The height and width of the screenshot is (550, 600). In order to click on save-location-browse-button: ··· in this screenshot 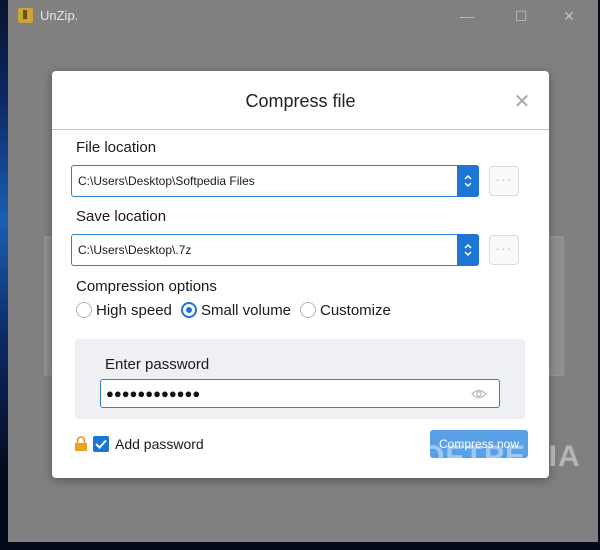, I will do `click(504, 250)`.